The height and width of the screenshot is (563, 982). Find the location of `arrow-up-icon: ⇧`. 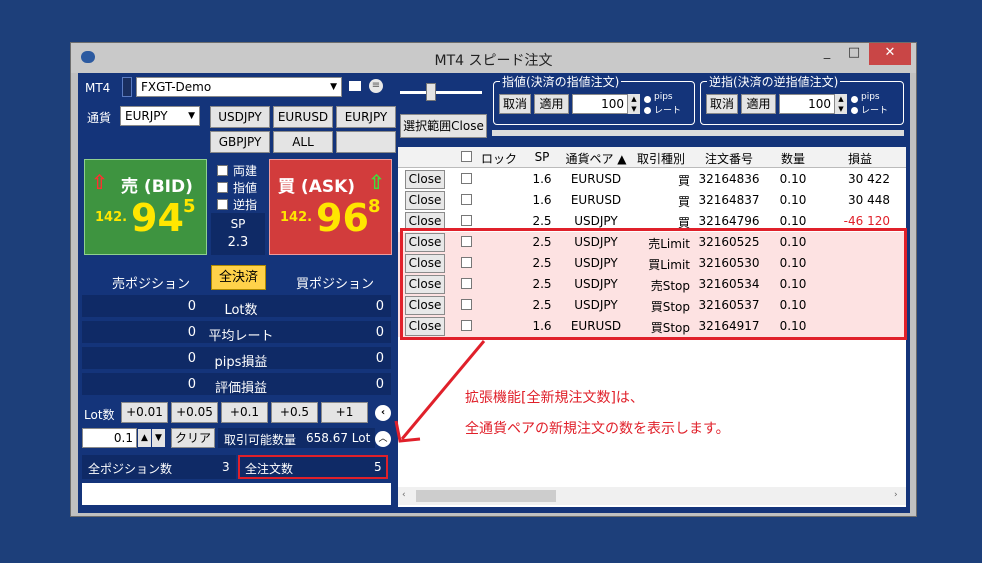

arrow-up-icon: ⇧ is located at coordinates (99, 182).